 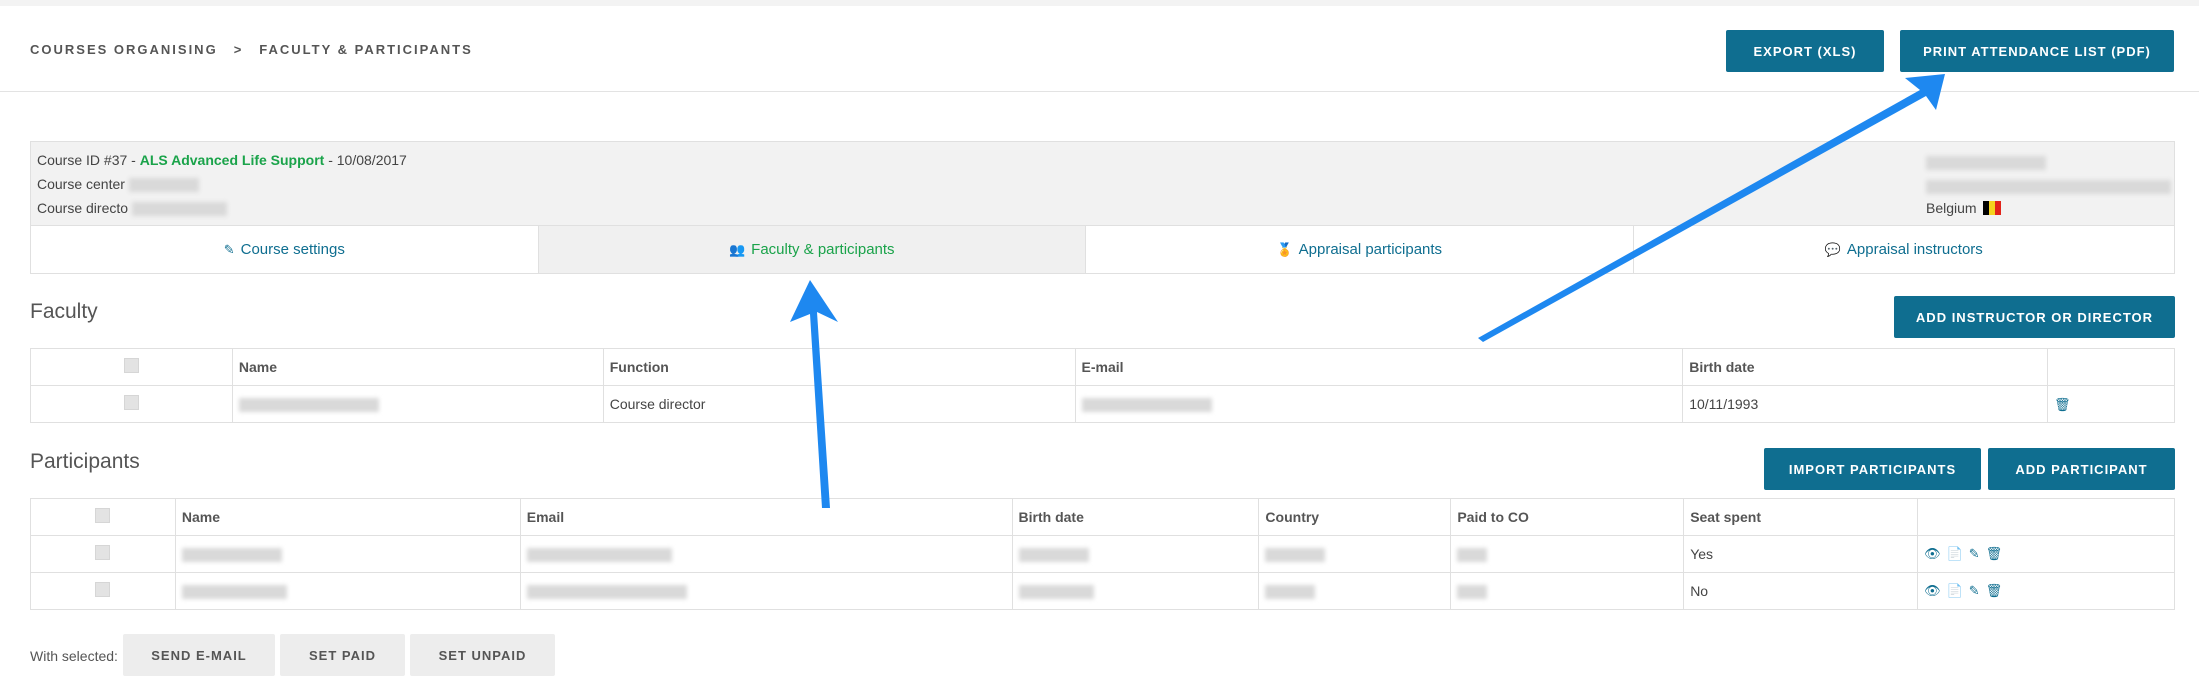 I want to click on course-center-line: Course center, so click(x=118, y=184).